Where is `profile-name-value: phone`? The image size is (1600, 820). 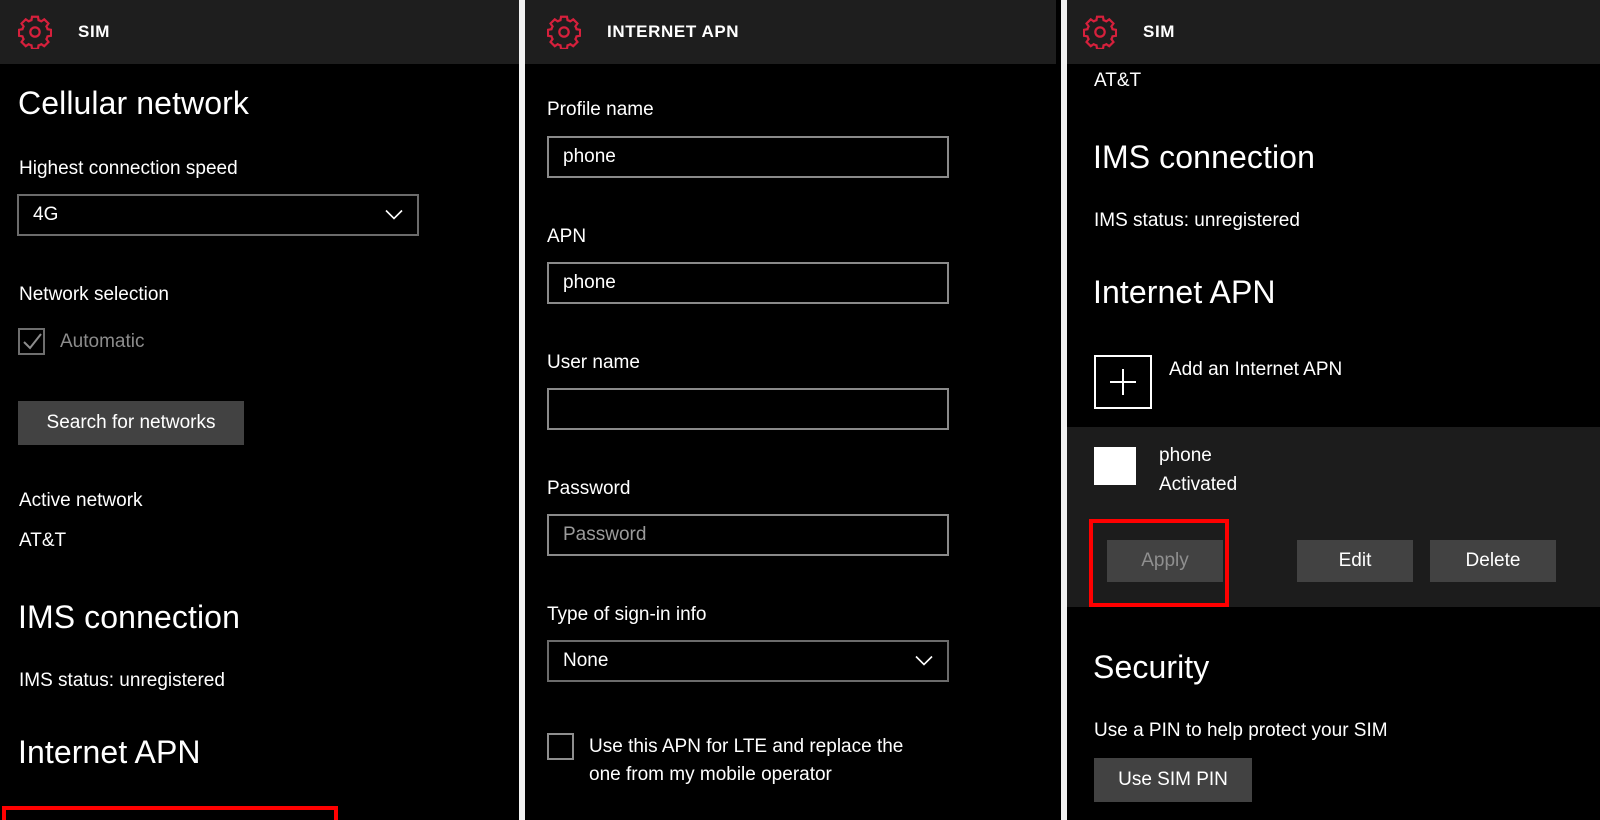
profile-name-value: phone is located at coordinates (589, 156).